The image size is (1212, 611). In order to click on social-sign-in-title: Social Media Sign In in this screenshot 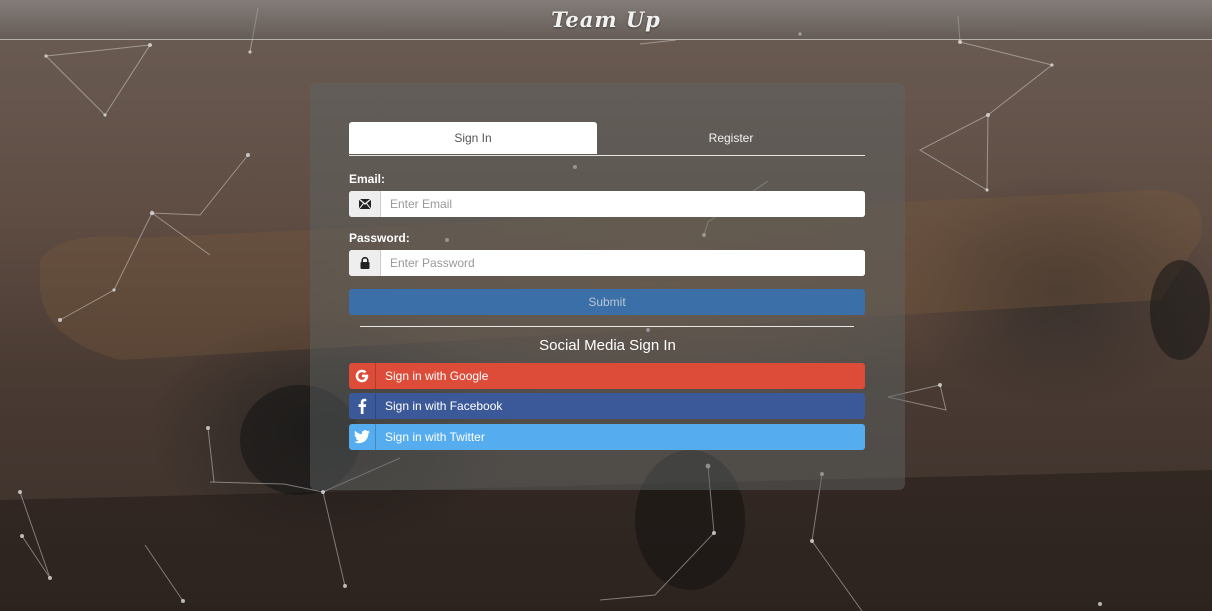, I will do `click(607, 345)`.